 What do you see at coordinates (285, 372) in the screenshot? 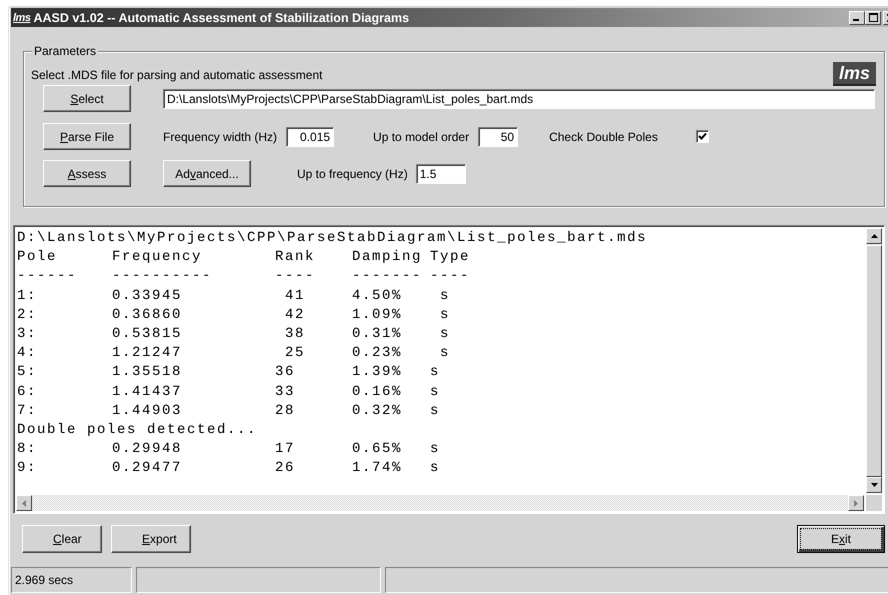
I see `output-cell-text: 36` at bounding box center [285, 372].